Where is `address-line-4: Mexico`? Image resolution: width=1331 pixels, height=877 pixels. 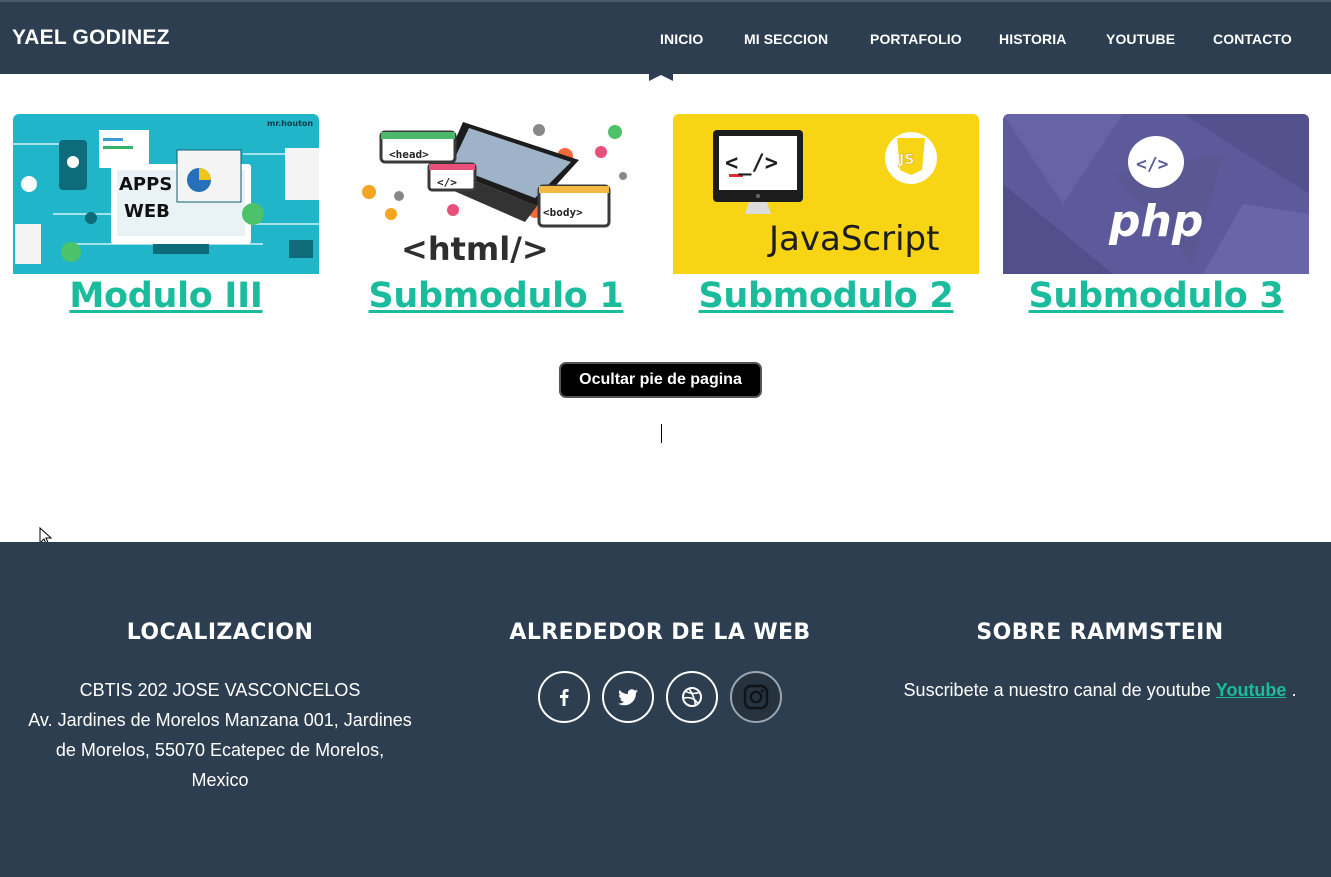
address-line-4: Mexico is located at coordinates (220, 780).